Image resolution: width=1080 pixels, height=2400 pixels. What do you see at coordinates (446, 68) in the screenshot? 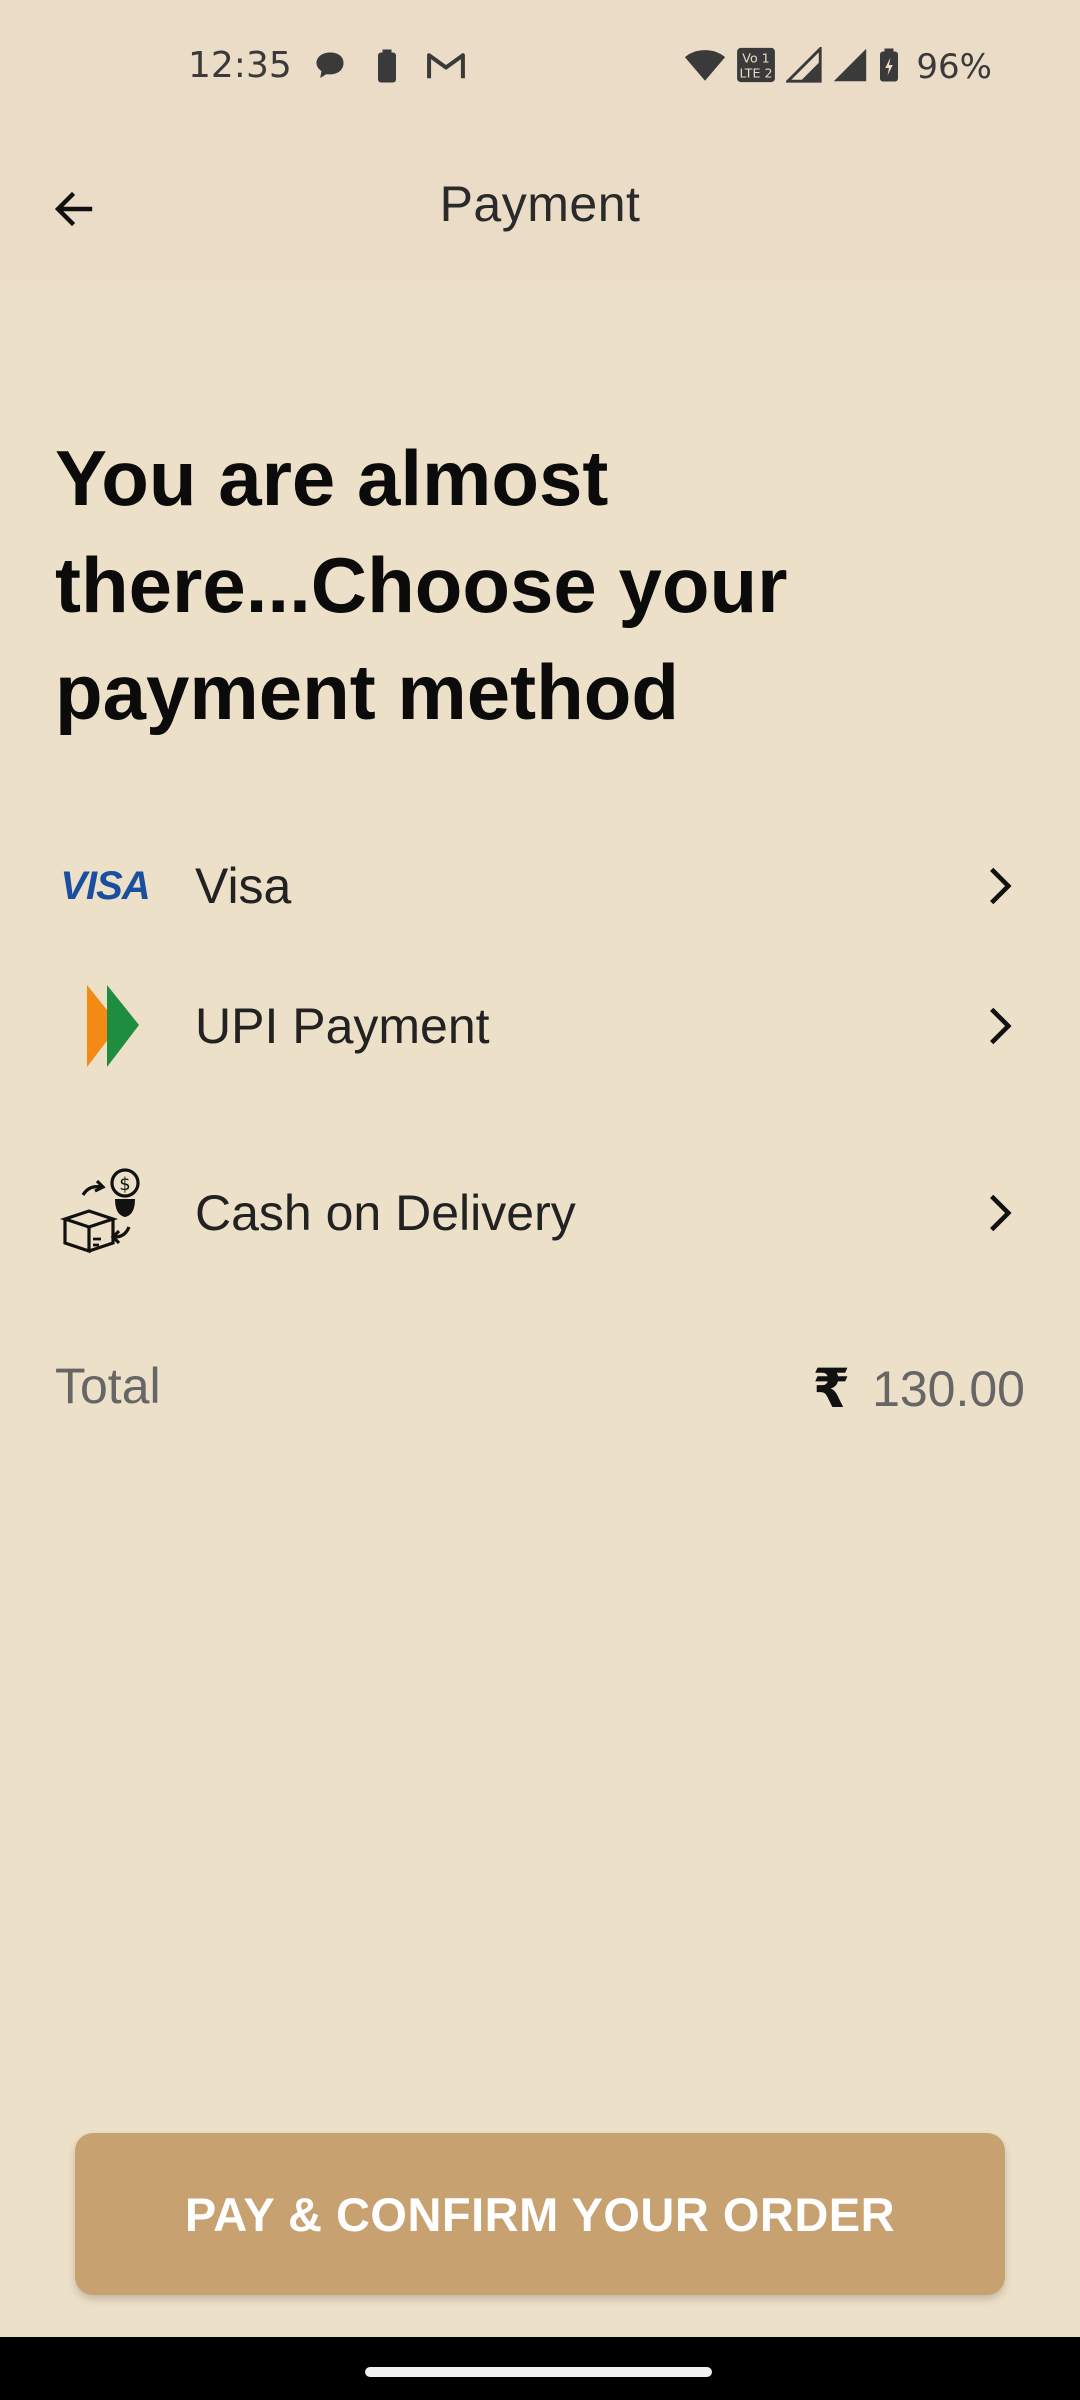
I see `gmail-icon` at bounding box center [446, 68].